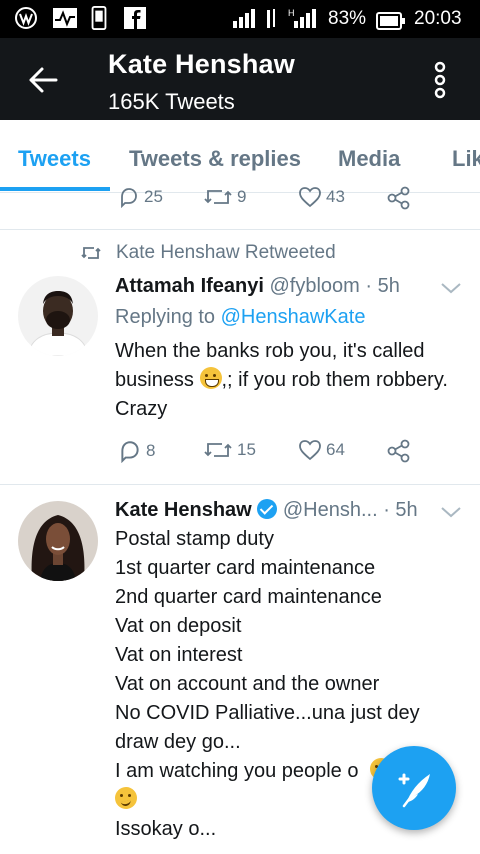  I want to click on tweet-actions: 8 15 64, so click(240, 454).